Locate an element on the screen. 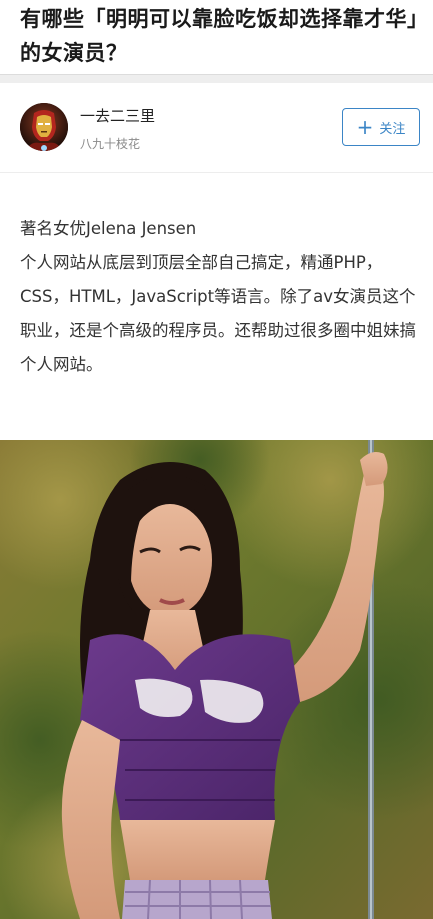 This screenshot has width=433, height=919. follow-button: + 关注 is located at coordinates (381, 127).